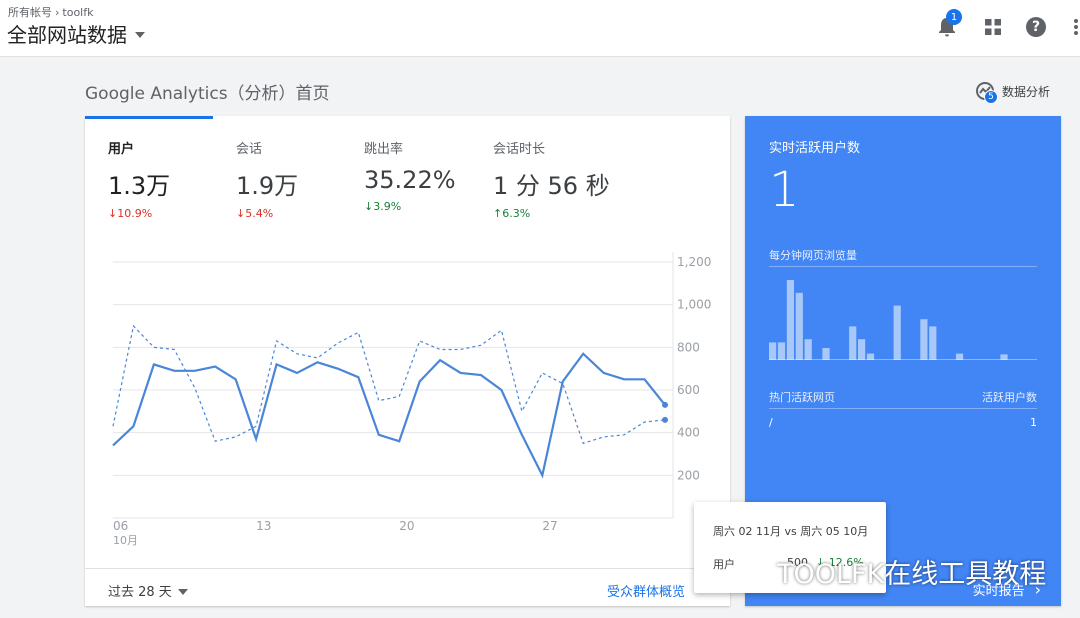 The width and height of the screenshot is (1080, 618). I want to click on pageviews-bar-chart, so click(903, 320).